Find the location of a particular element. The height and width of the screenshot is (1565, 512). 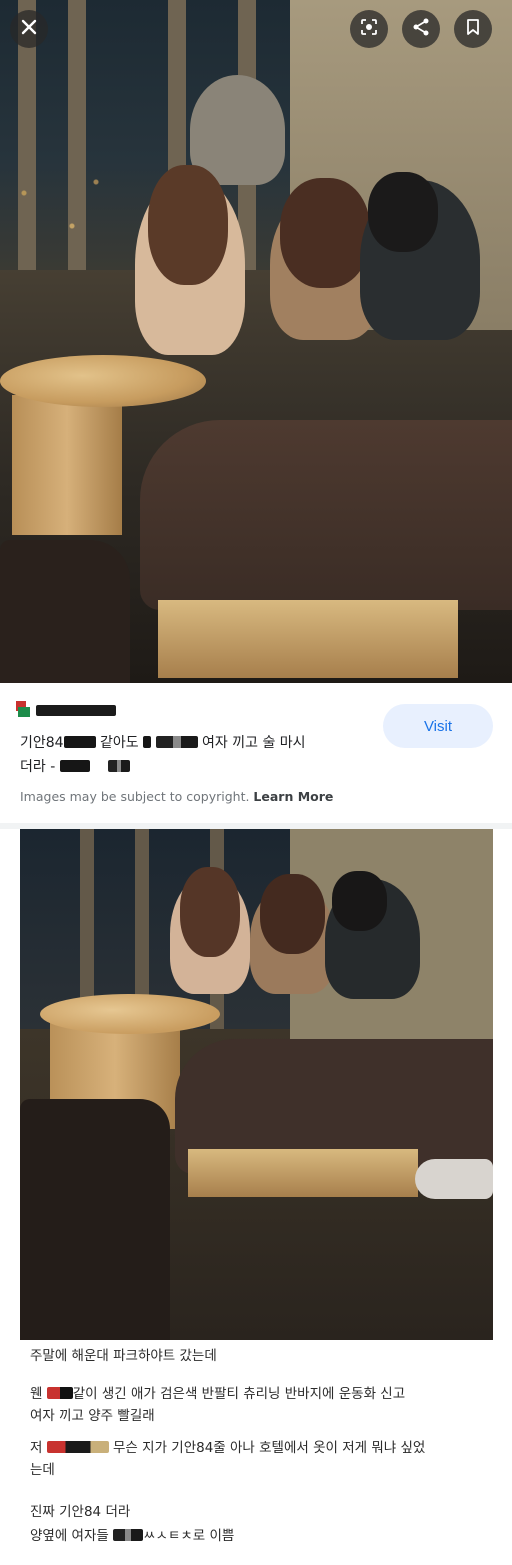

comment-line: 웬 같이 생긴 애가 검은색 반팔티 츄리닝 반바지에 운동화 신고 is located at coordinates (217, 1394).